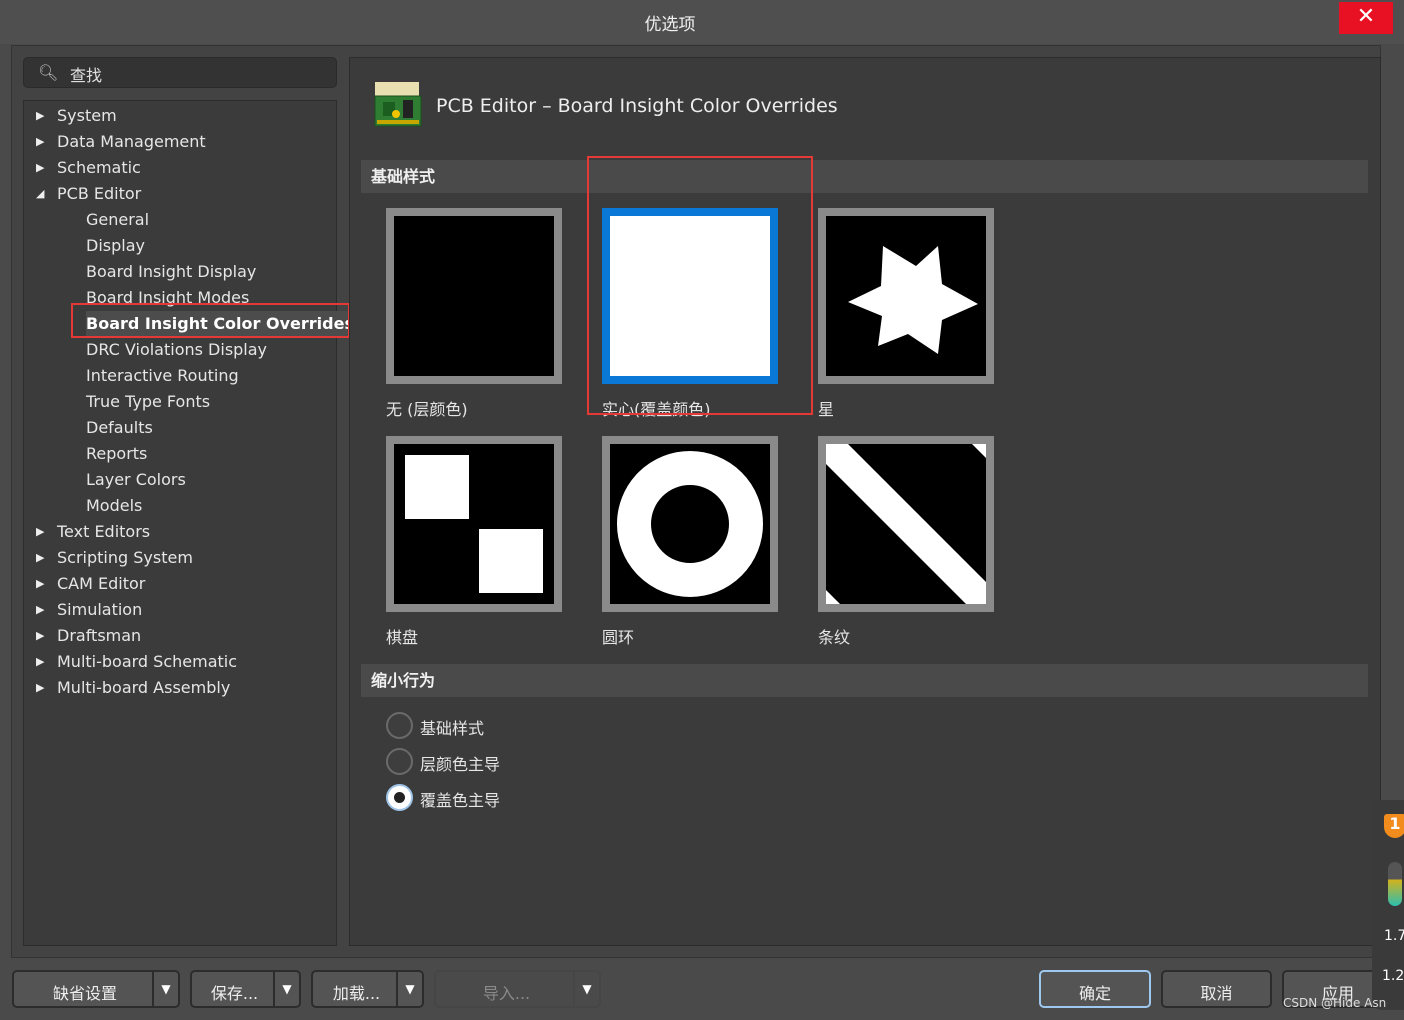 The height and width of the screenshot is (1020, 1404). I want to click on pattern-stripes, so click(906, 524).